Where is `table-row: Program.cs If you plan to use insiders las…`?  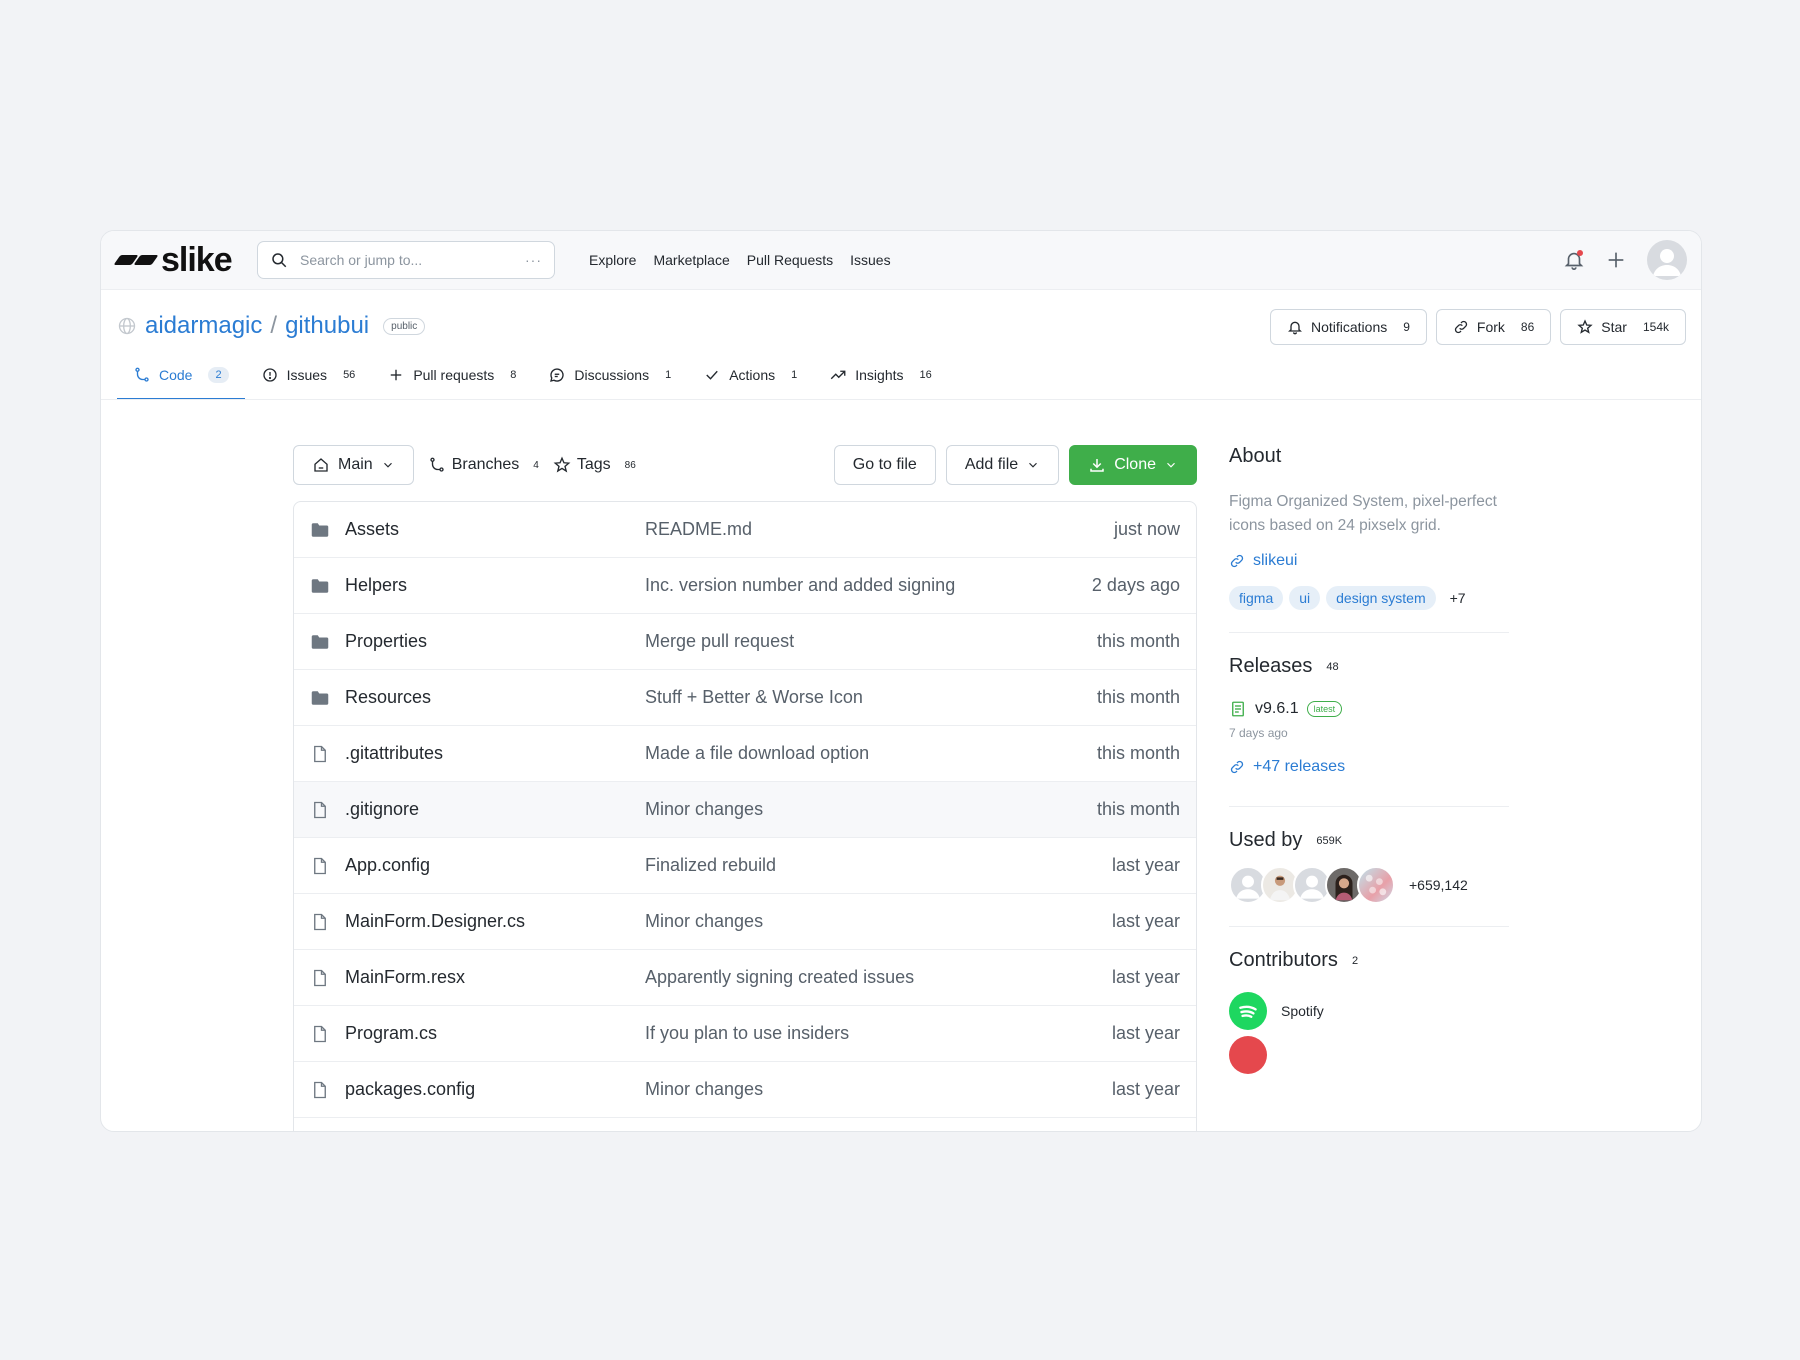
table-row: Program.cs If you plan to use insiders las… is located at coordinates (745, 1034).